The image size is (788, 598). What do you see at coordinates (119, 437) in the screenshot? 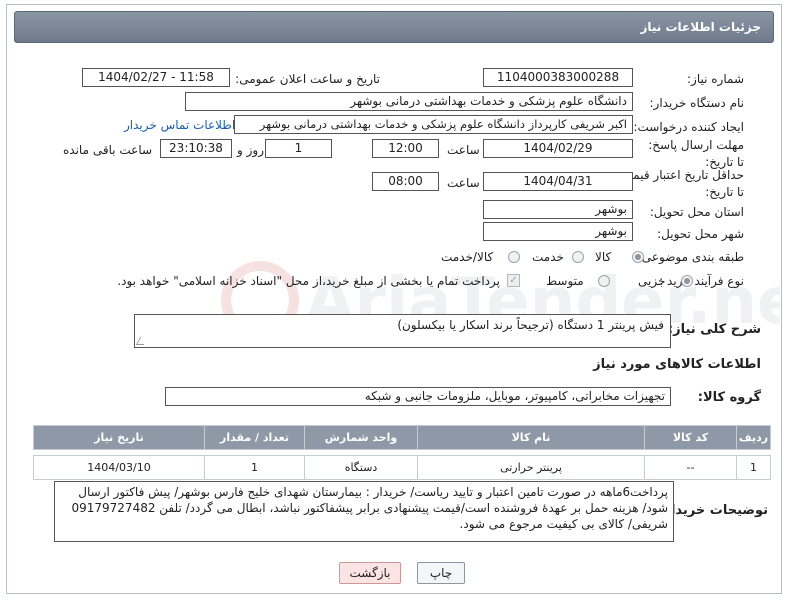
I see `column-header: تاریخ نیاز` at bounding box center [119, 437].